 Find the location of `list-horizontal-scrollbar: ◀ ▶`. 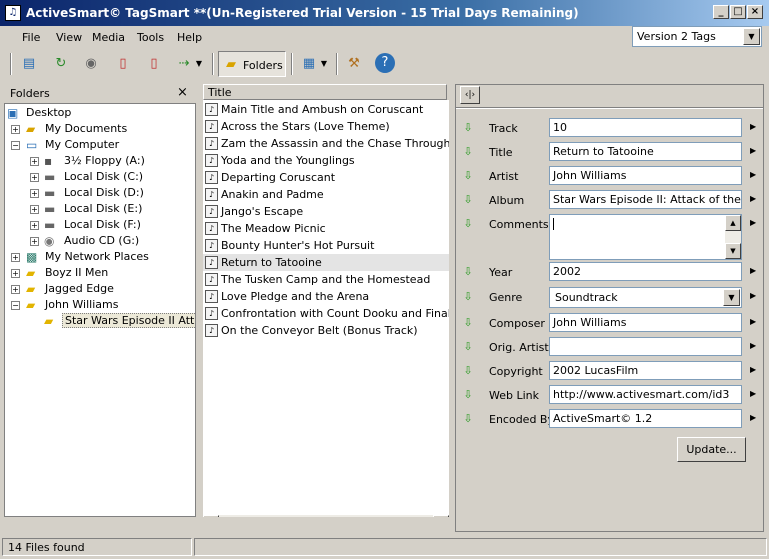

list-horizontal-scrollbar: ◀ ▶ is located at coordinates (326, 516).